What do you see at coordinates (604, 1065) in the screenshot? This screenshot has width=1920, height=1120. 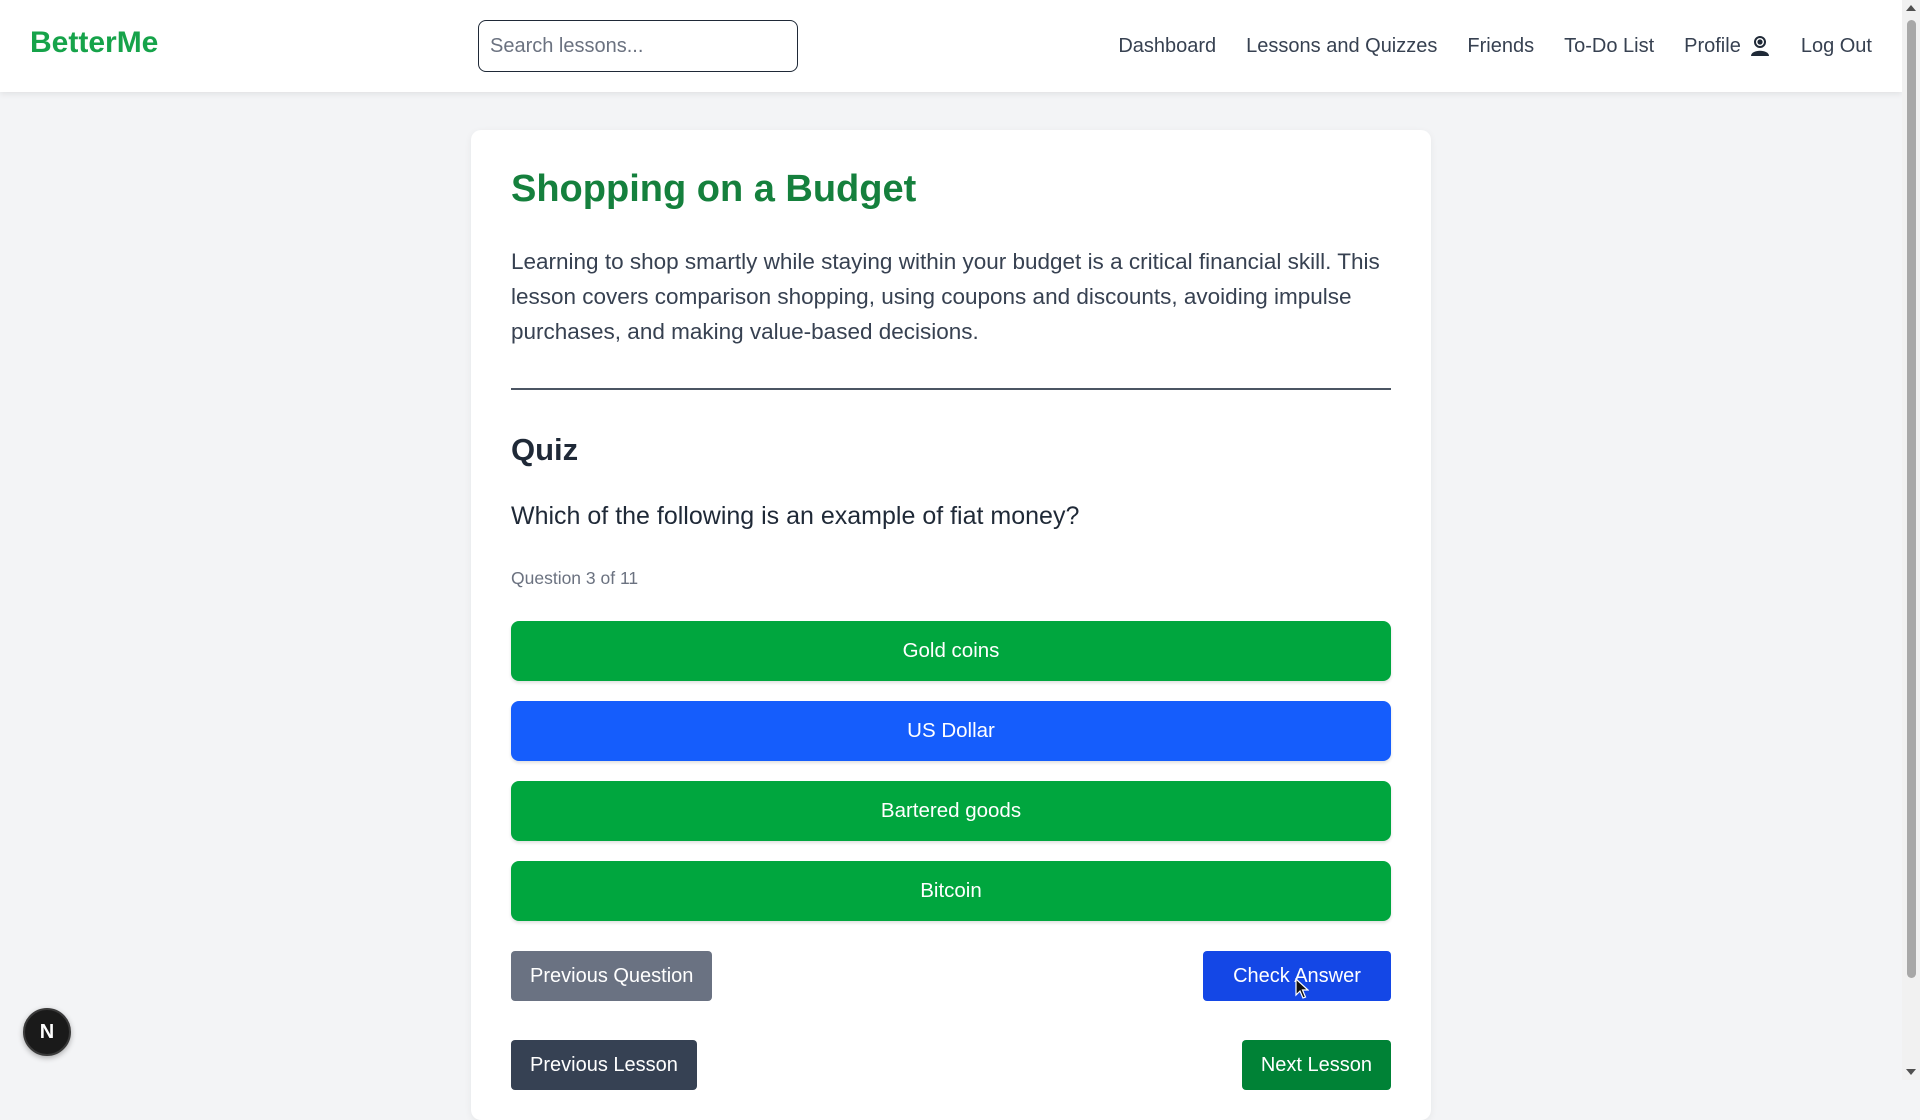 I see `previous-lesson-button: Previous Lesson` at bounding box center [604, 1065].